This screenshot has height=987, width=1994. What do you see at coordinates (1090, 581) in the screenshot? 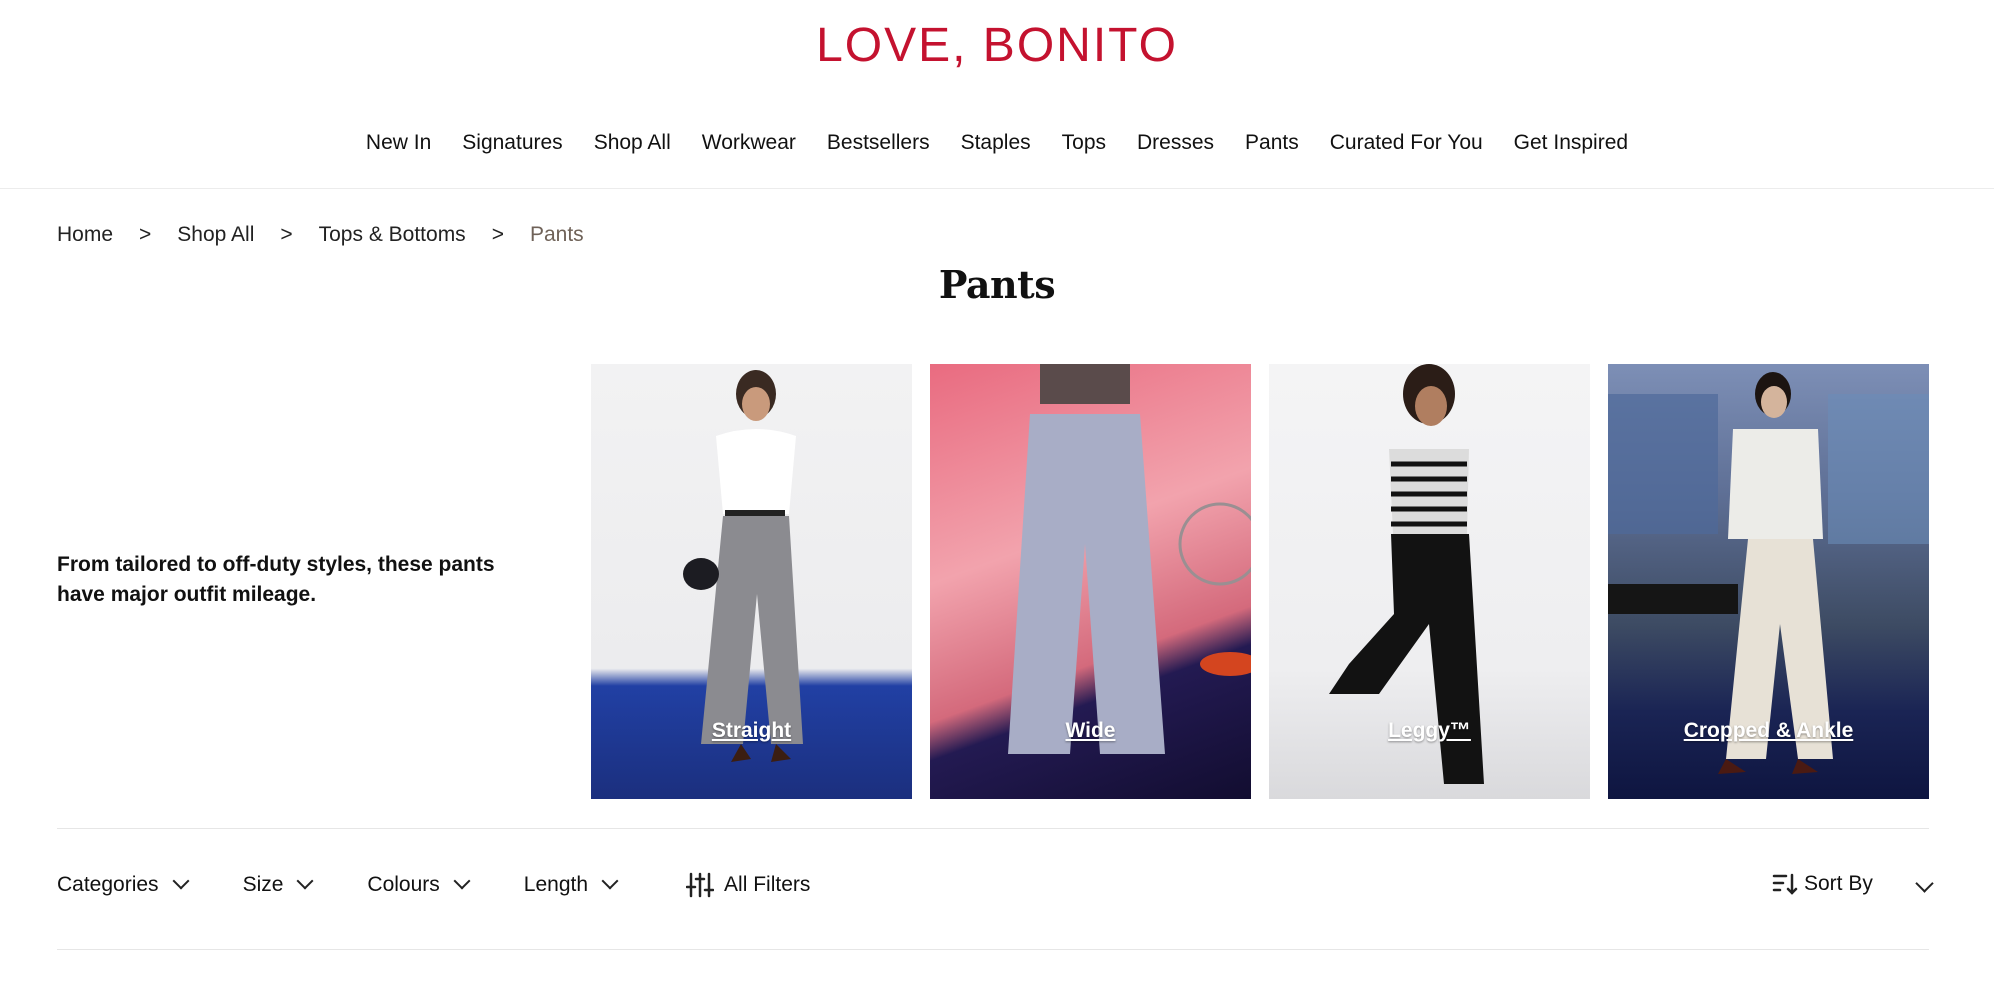
I see `category-tile-wide: Wide` at bounding box center [1090, 581].